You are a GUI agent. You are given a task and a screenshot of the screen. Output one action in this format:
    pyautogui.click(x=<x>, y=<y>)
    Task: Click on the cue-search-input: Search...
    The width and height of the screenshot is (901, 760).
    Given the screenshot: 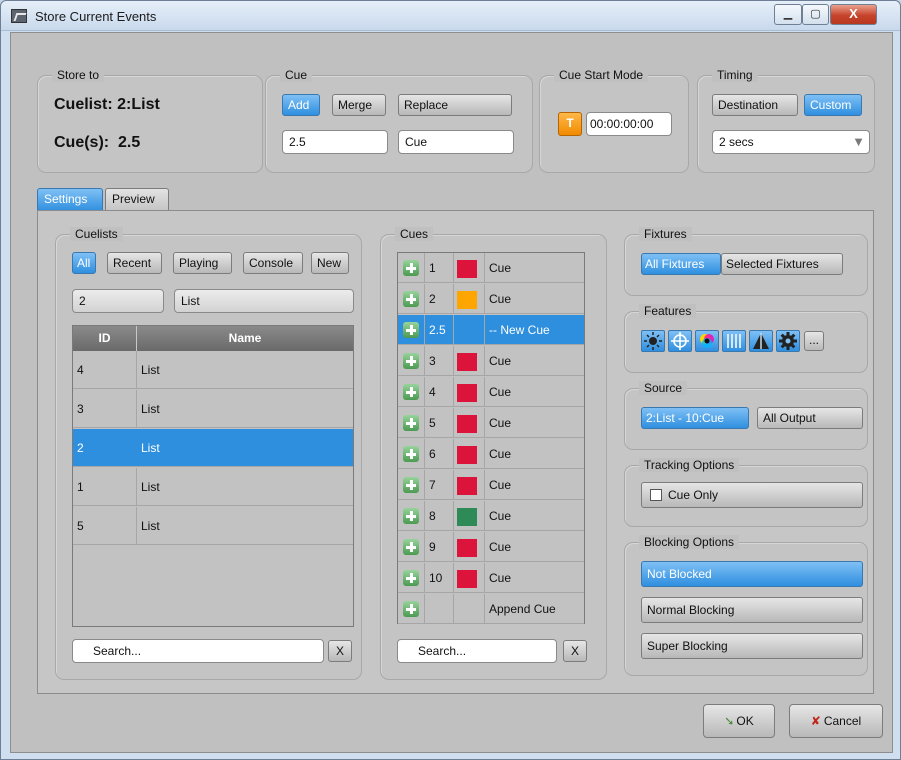 What is the action you would take?
    pyautogui.click(x=477, y=651)
    